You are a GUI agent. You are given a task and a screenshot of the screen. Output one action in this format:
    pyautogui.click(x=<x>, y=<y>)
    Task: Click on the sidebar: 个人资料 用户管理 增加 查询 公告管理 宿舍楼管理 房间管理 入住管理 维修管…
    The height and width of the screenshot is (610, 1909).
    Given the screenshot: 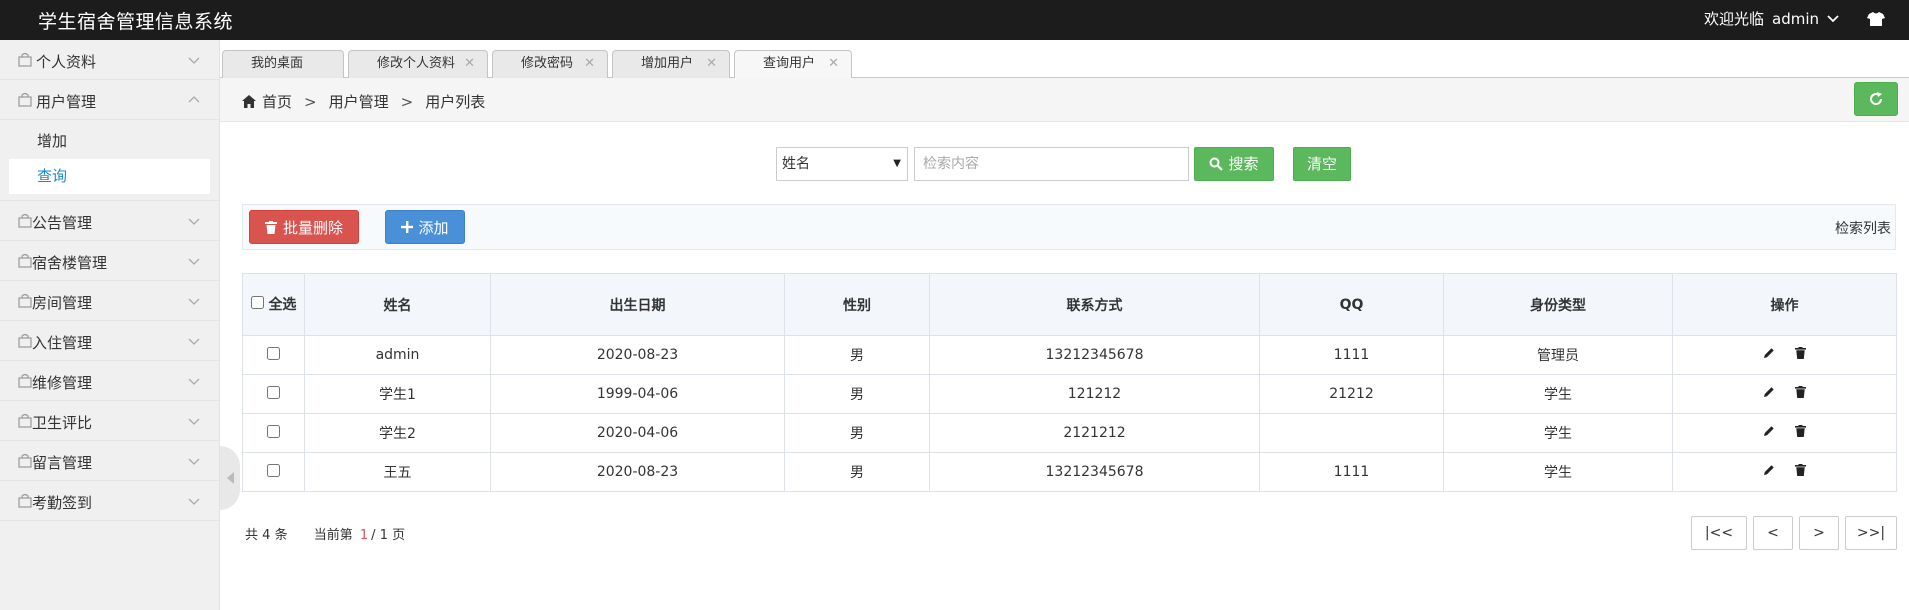 What is the action you would take?
    pyautogui.click(x=110, y=325)
    